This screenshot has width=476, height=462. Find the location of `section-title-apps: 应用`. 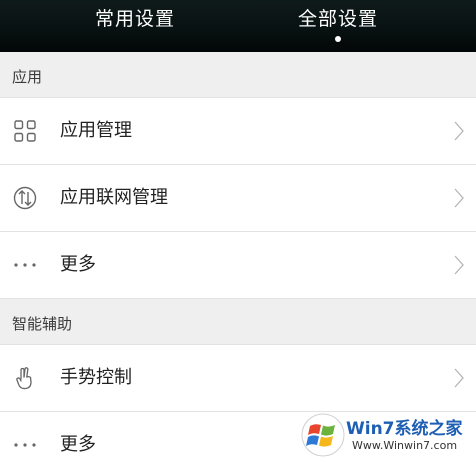

section-title-apps: 应用 is located at coordinates (27, 77).